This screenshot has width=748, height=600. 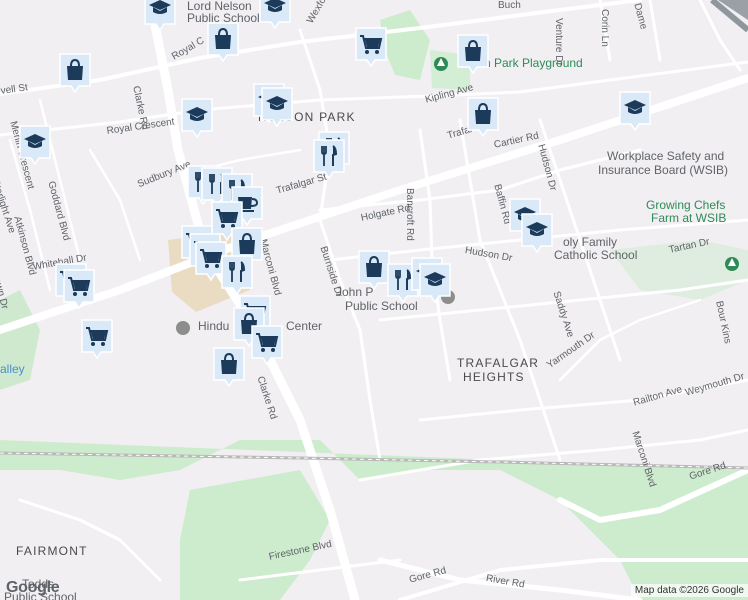 What do you see at coordinates (533, 63) in the screenshot?
I see `poi-label: n Park Playground` at bounding box center [533, 63].